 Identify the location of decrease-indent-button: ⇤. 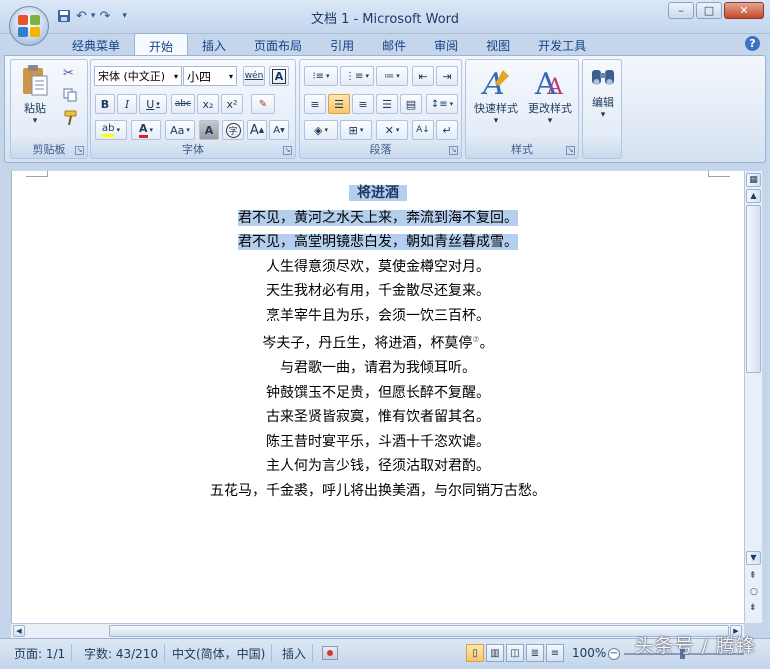
(423, 76).